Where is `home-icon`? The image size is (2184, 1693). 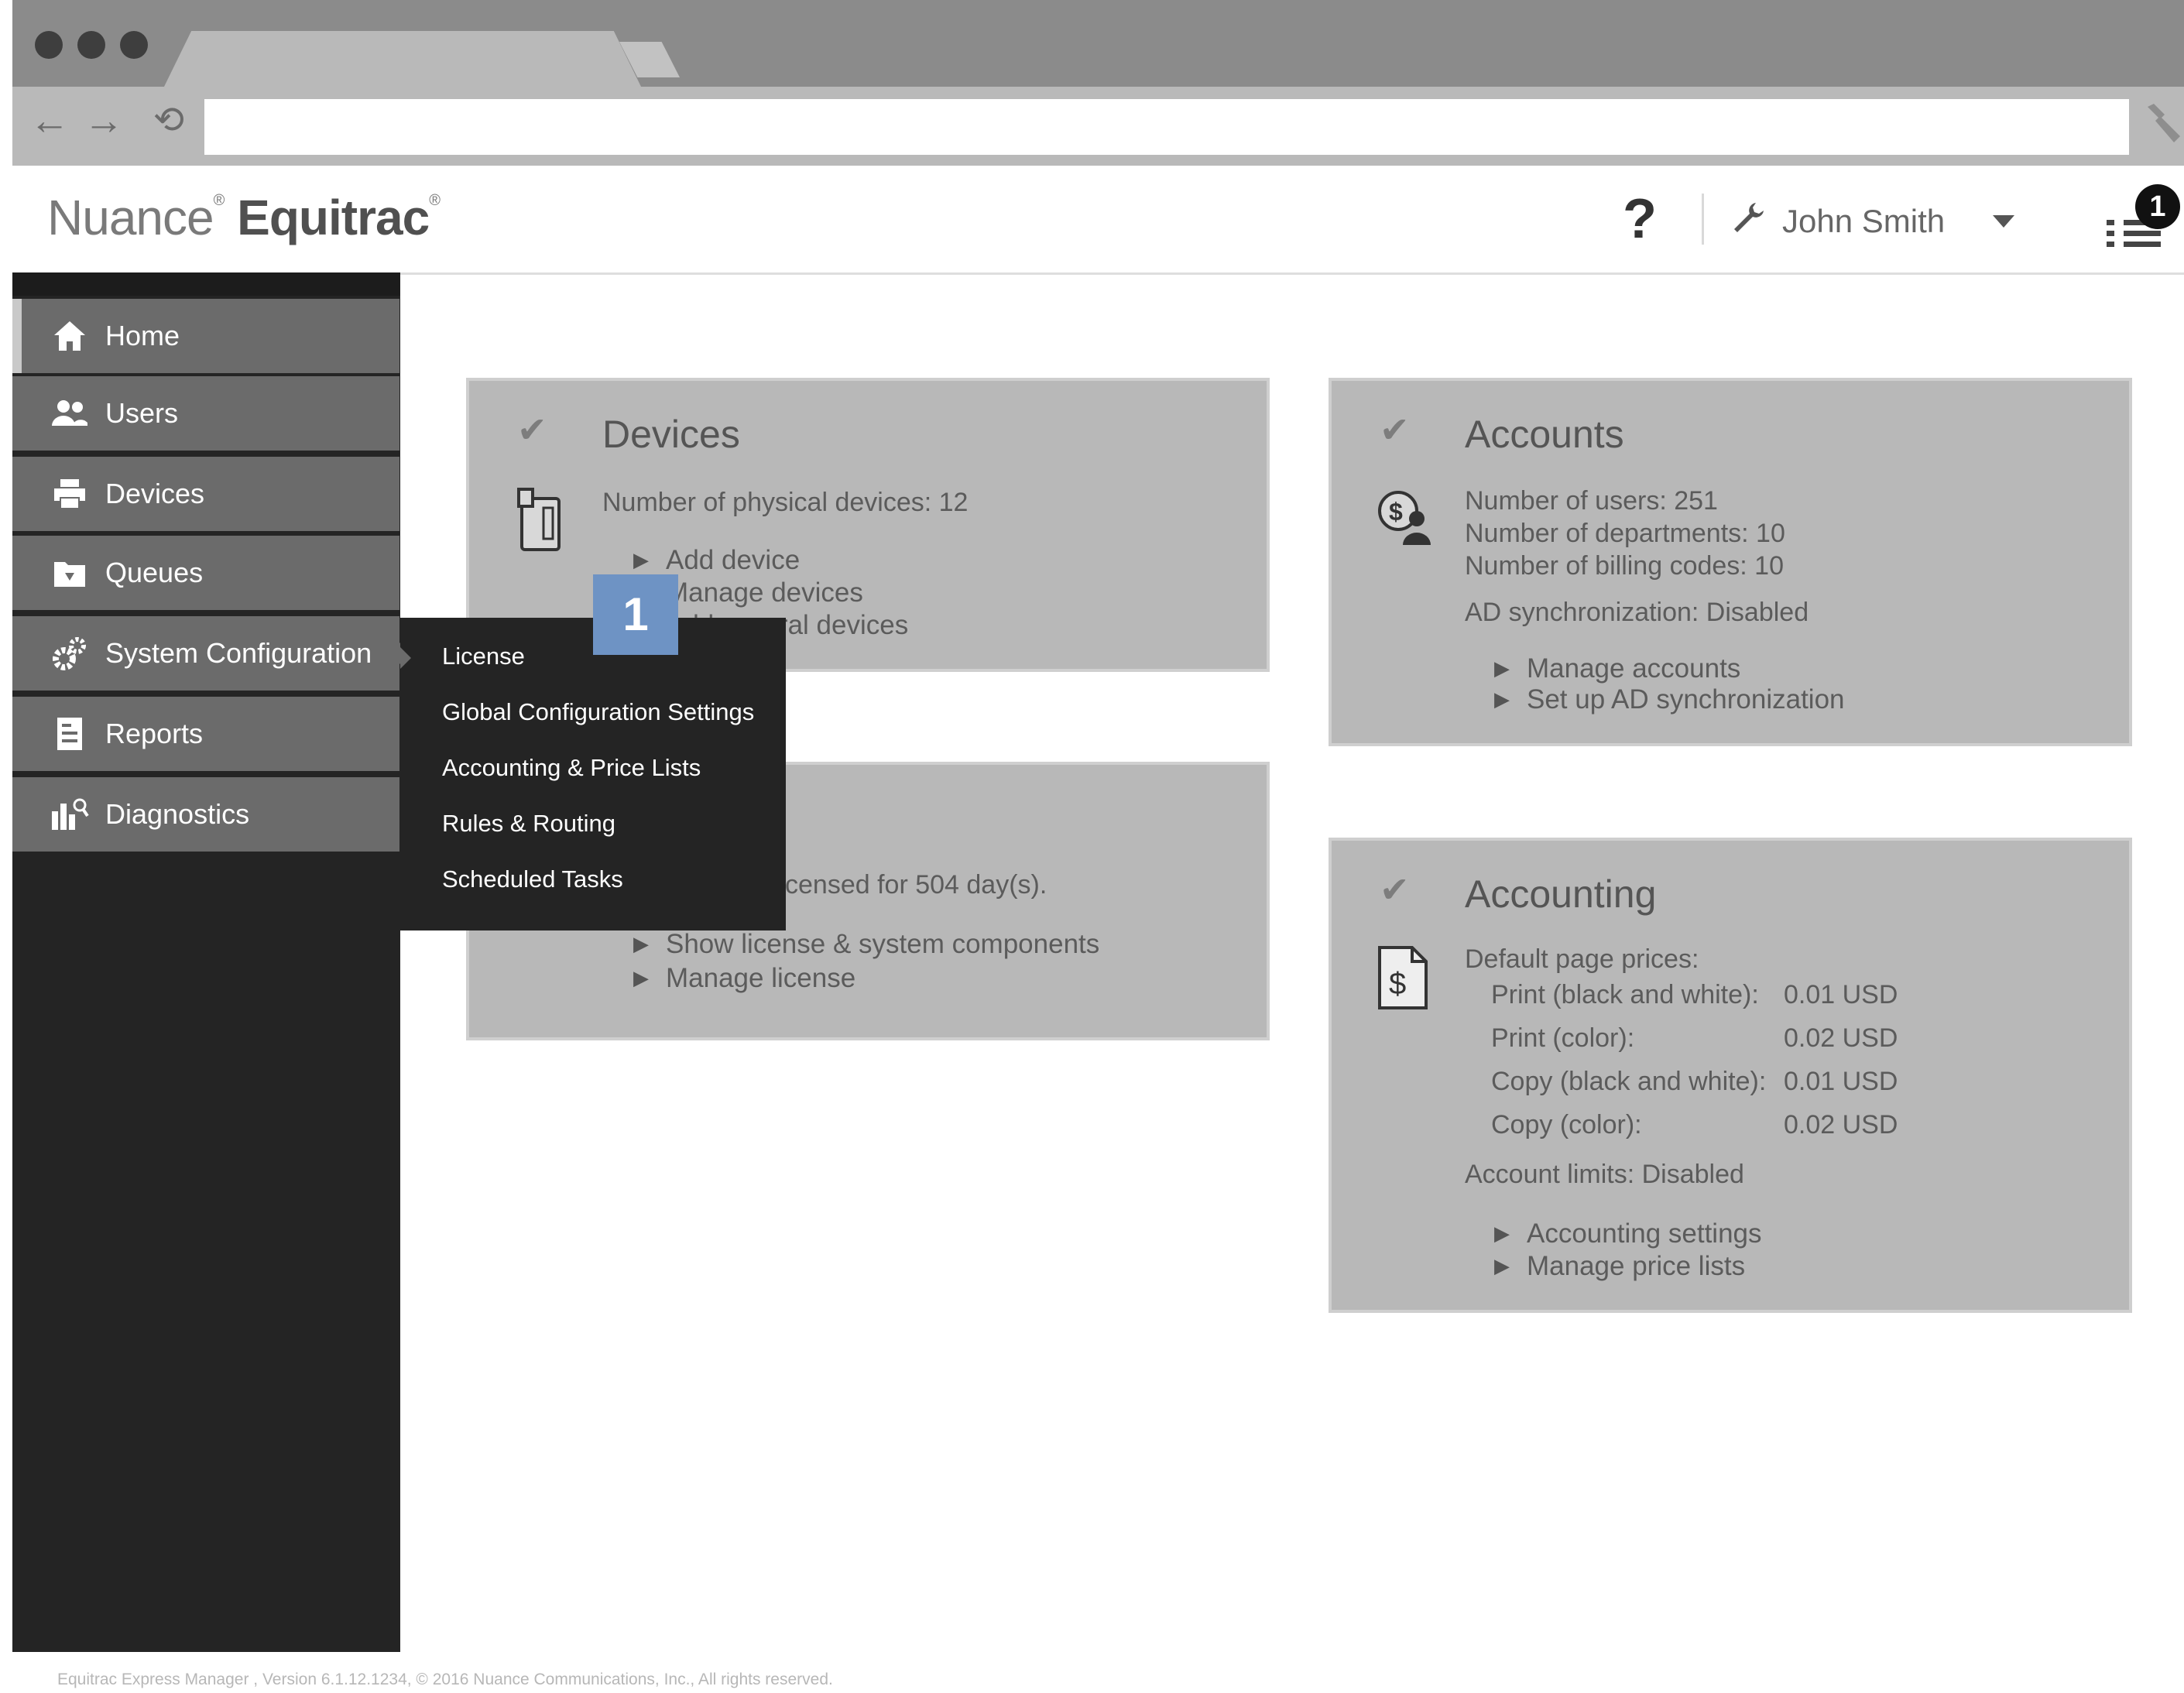
home-icon is located at coordinates (70, 336).